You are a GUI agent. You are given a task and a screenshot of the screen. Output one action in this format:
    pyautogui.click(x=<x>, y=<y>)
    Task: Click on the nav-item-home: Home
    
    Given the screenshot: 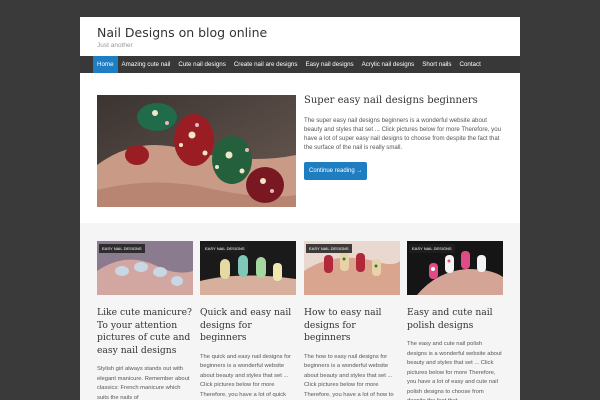 What is the action you would take?
    pyautogui.click(x=105, y=64)
    